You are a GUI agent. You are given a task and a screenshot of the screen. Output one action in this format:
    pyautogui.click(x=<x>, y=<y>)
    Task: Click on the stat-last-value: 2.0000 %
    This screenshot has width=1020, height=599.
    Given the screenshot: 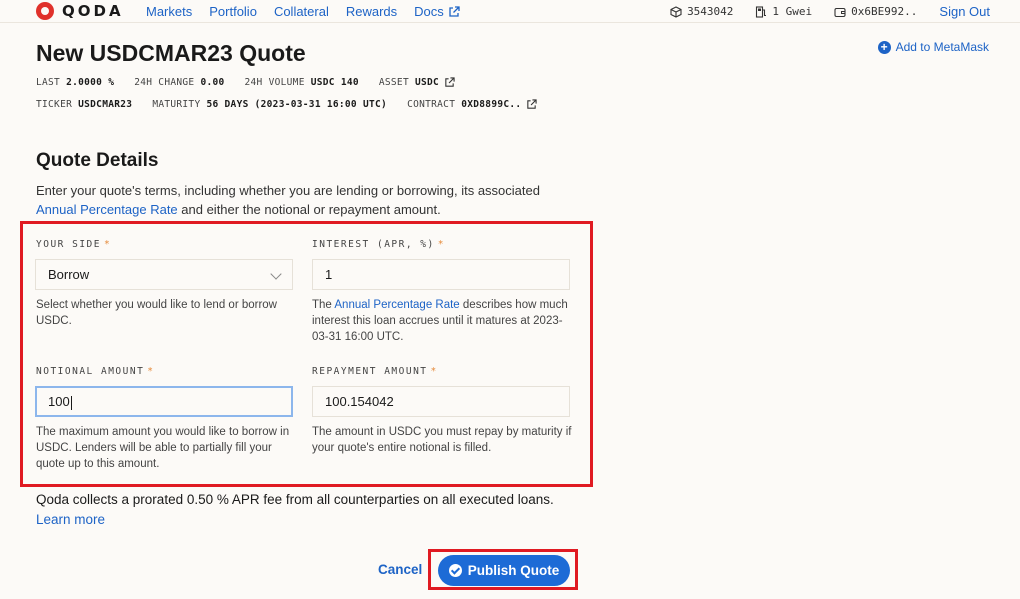 What is the action you would take?
    pyautogui.click(x=90, y=82)
    